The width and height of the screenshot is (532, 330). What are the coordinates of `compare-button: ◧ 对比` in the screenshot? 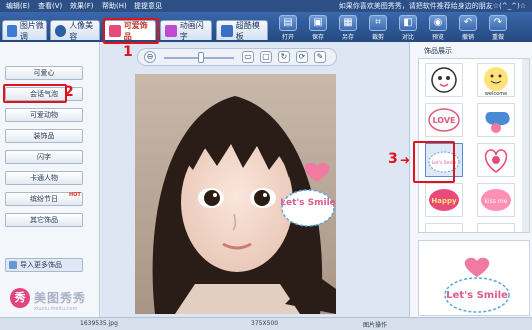 It's located at (408, 28).